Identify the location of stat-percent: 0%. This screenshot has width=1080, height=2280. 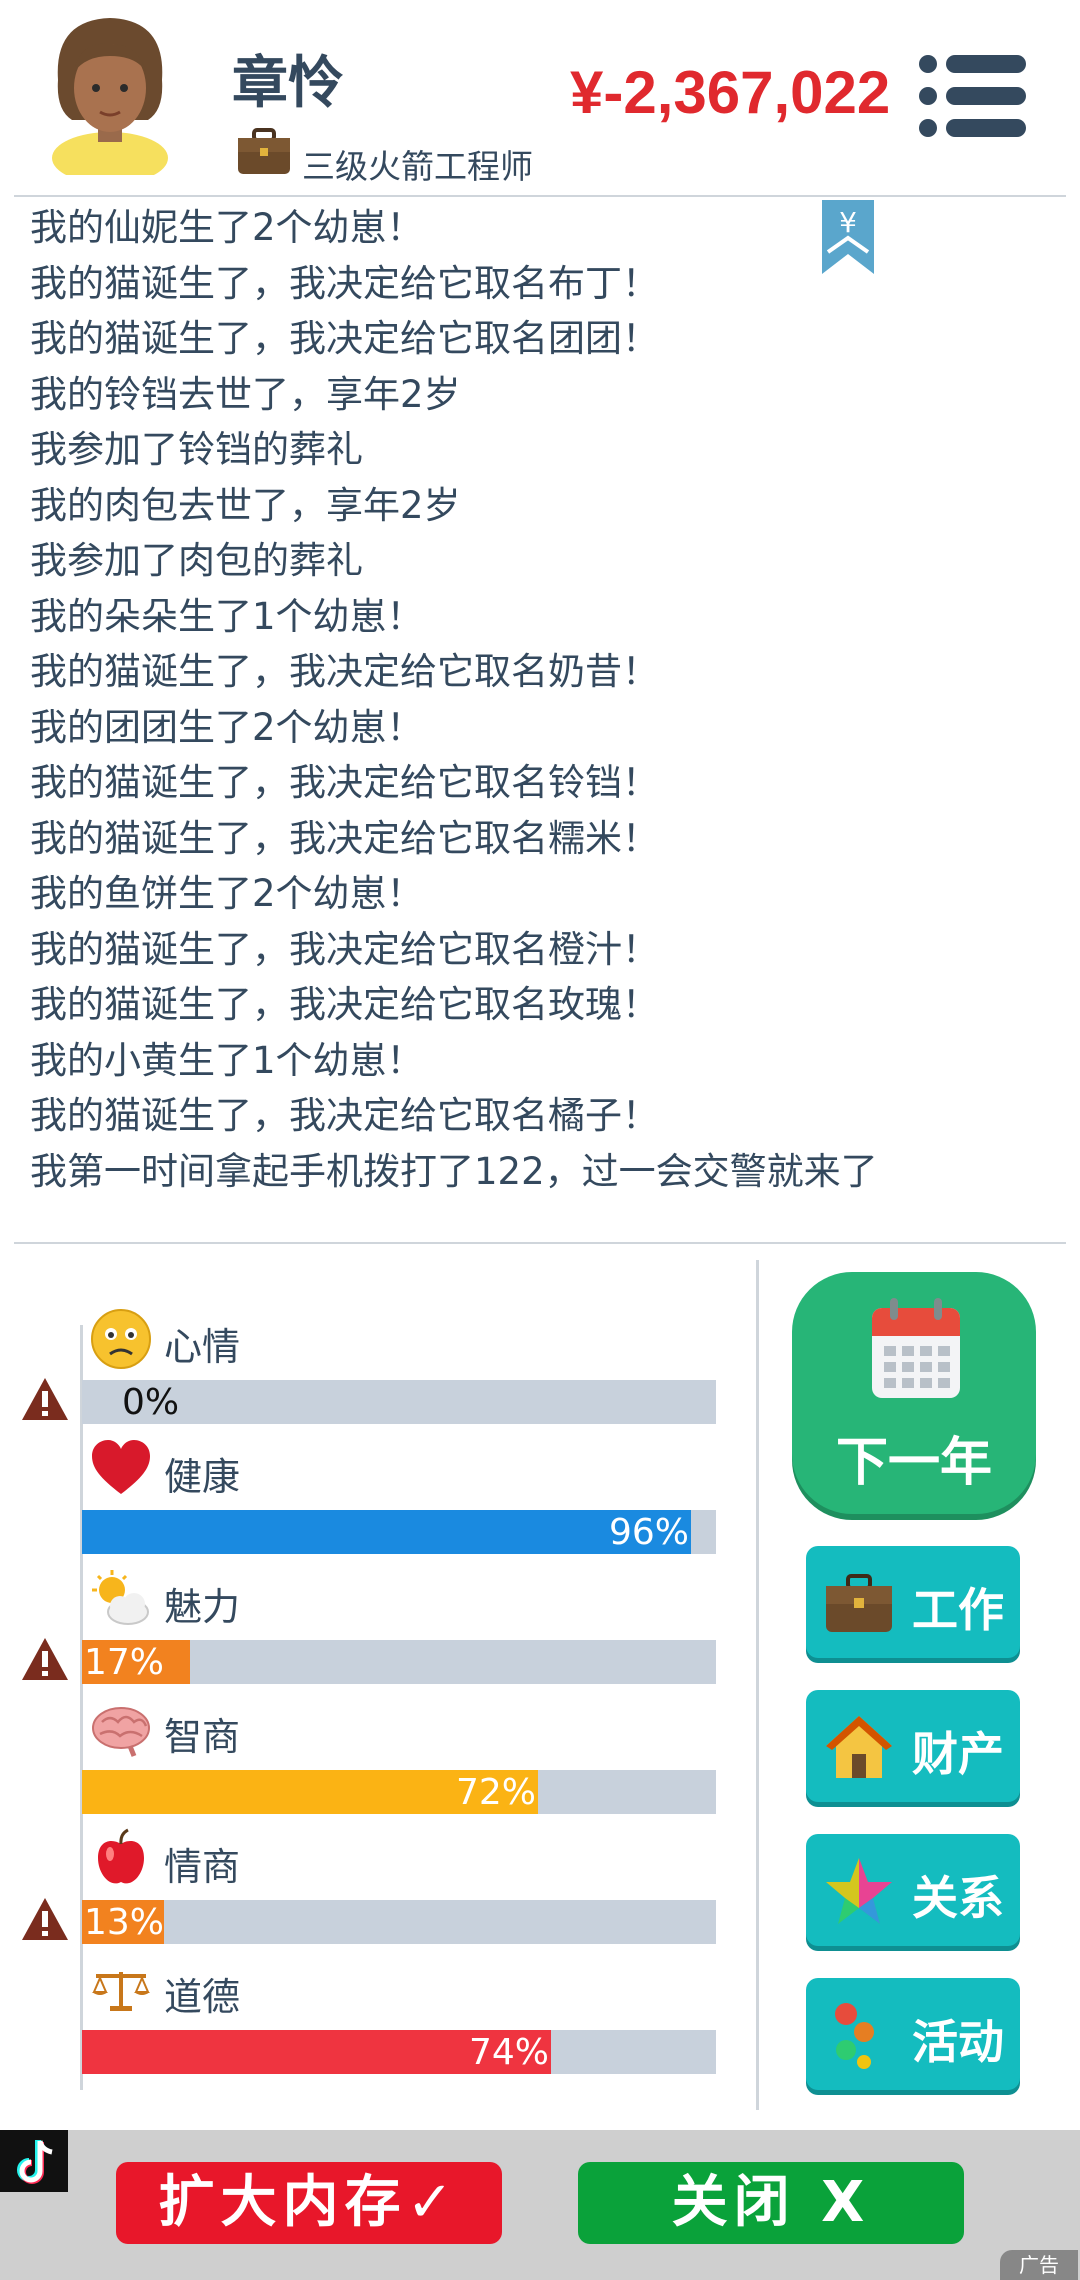
(151, 1402).